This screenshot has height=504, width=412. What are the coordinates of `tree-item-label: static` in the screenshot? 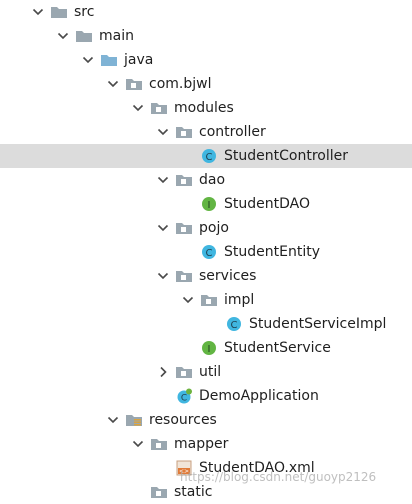 It's located at (193, 492).